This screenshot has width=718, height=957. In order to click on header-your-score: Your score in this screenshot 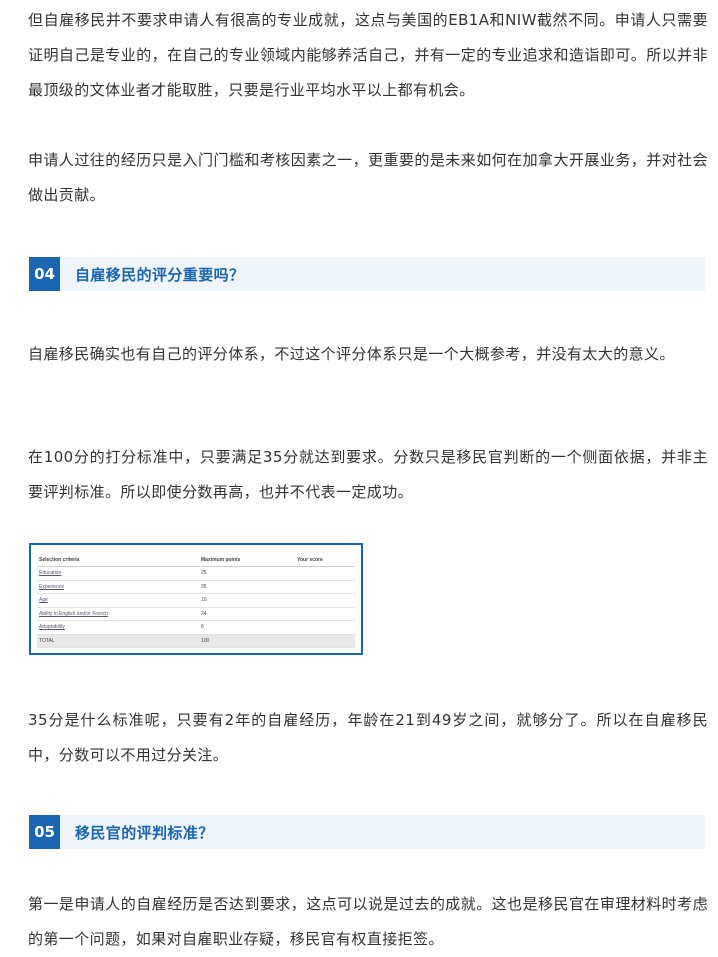, I will do `click(325, 560)`.